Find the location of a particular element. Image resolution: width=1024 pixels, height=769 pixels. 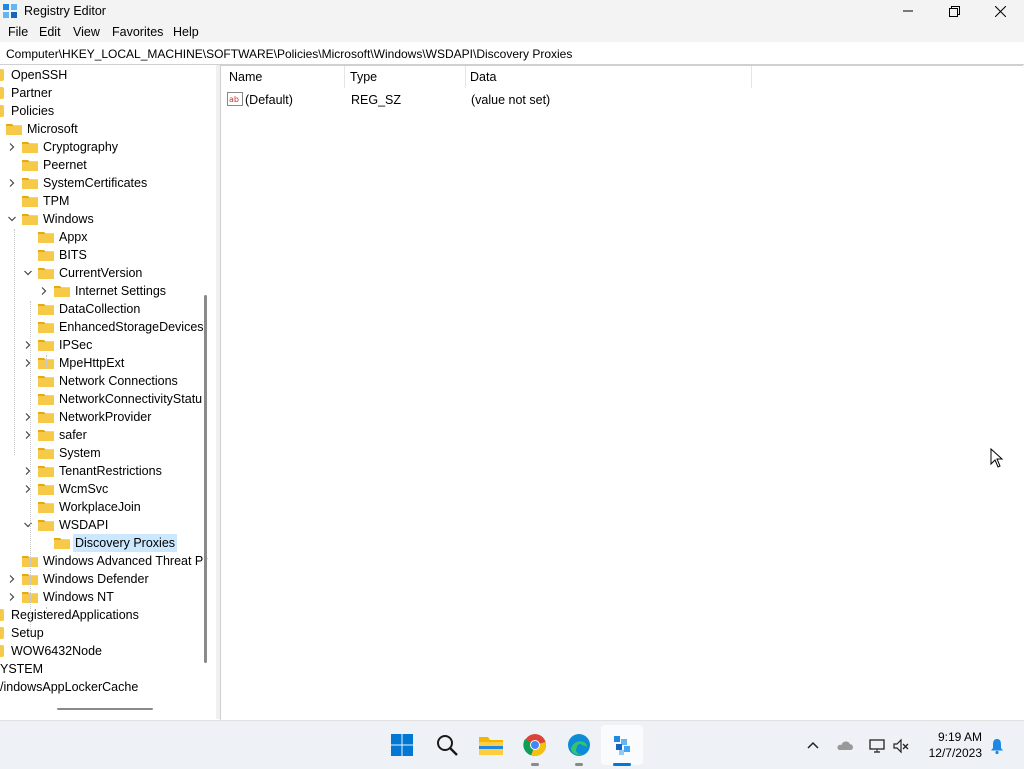

tree-node: MpeHttpExt is located at coordinates (108, 363).